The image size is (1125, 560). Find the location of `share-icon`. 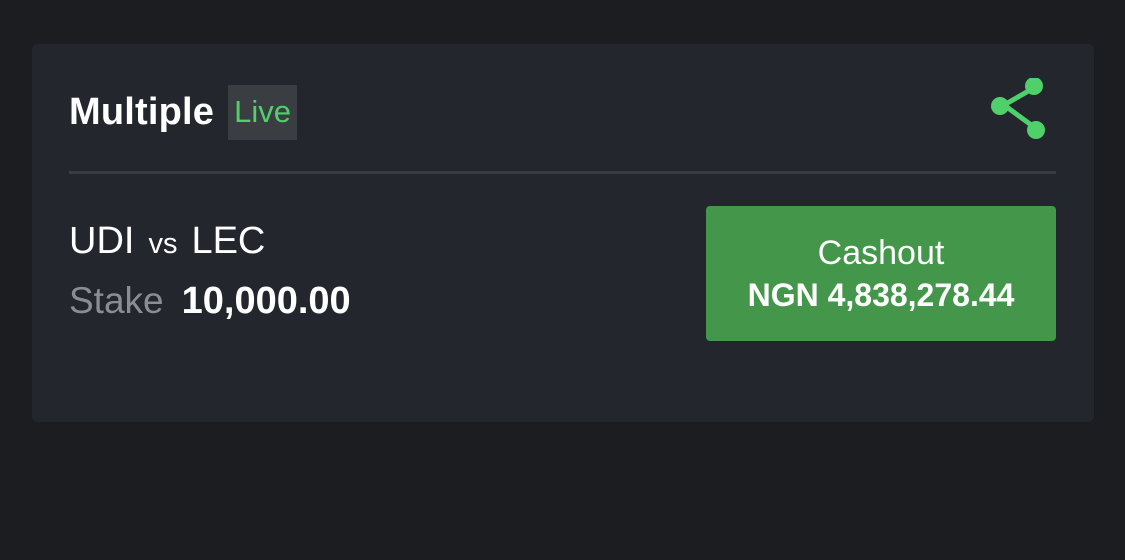

share-icon is located at coordinates (1018, 108).